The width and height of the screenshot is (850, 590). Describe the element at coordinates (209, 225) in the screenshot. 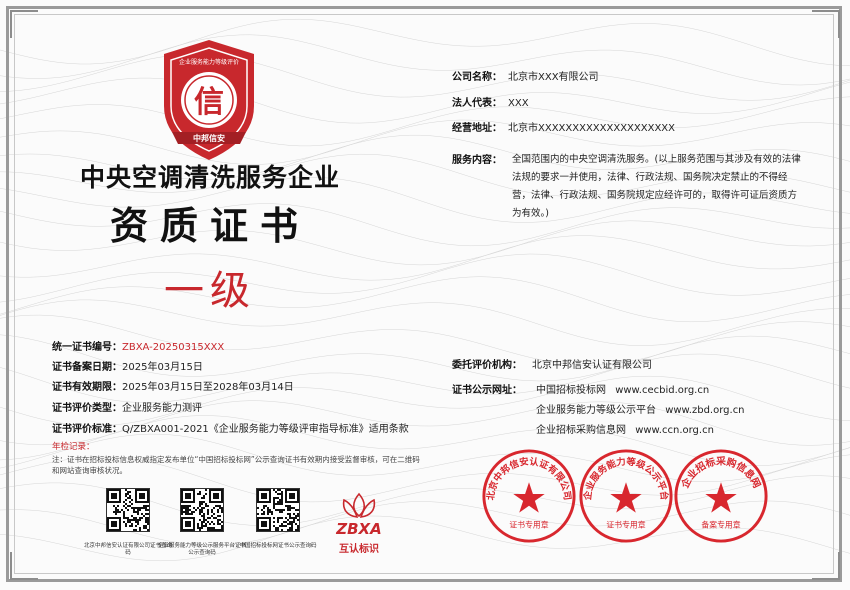

I see `certificate-main-title: 资质证书` at that location.